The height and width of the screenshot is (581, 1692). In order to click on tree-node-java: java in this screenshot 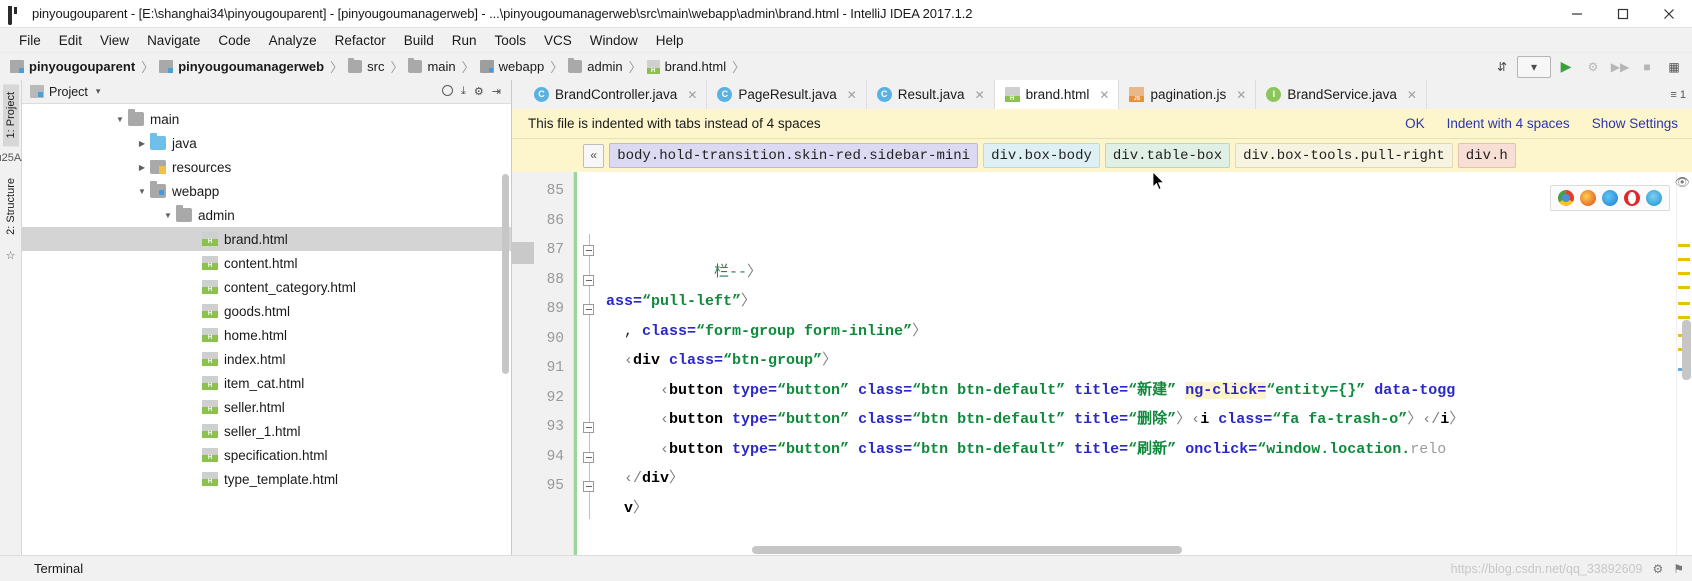, I will do `click(266, 143)`.